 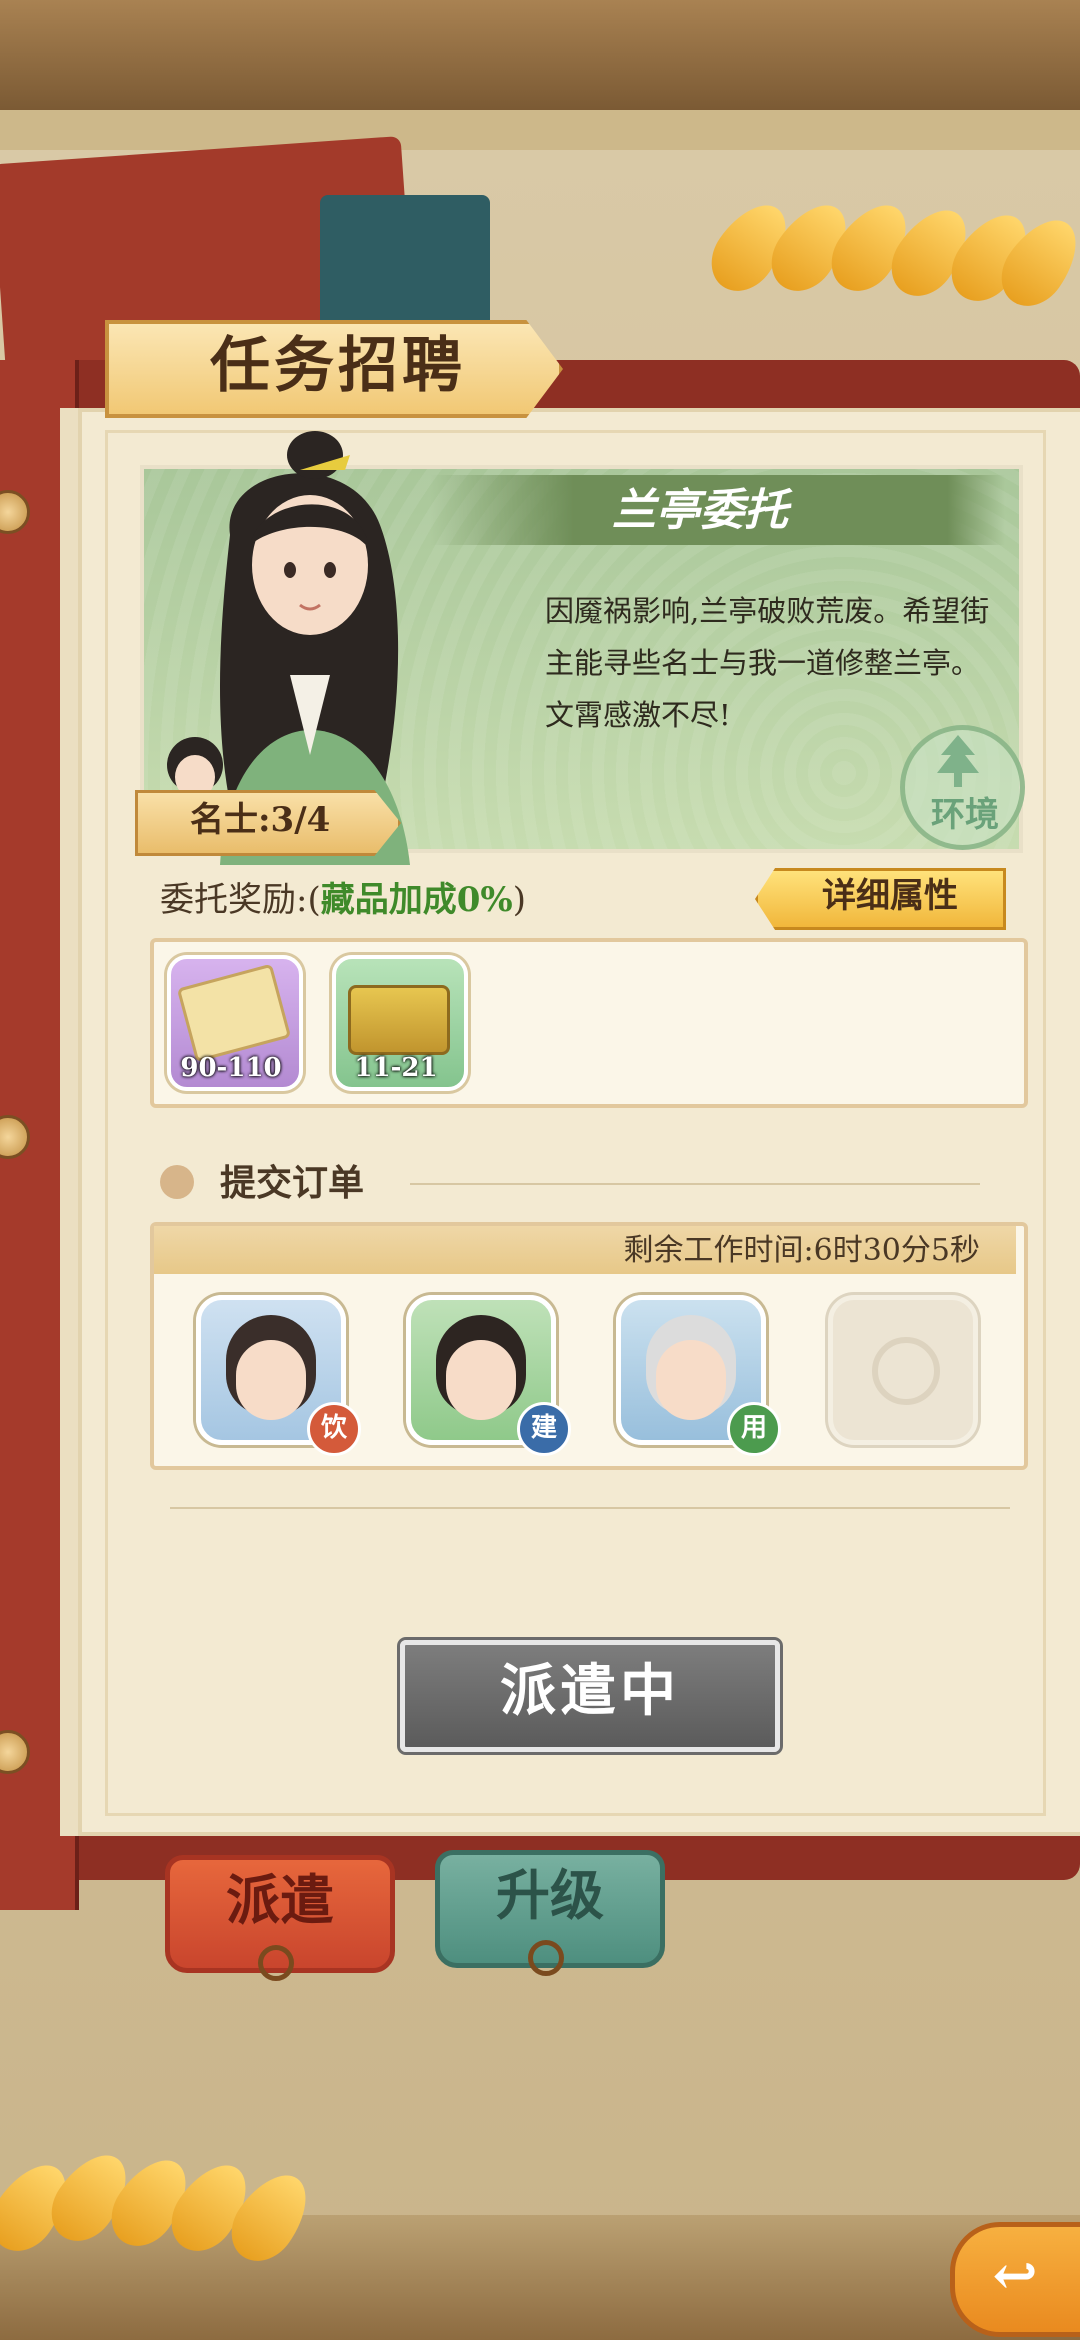 What do you see at coordinates (695, 1184) in the screenshot?
I see `section-divider` at bounding box center [695, 1184].